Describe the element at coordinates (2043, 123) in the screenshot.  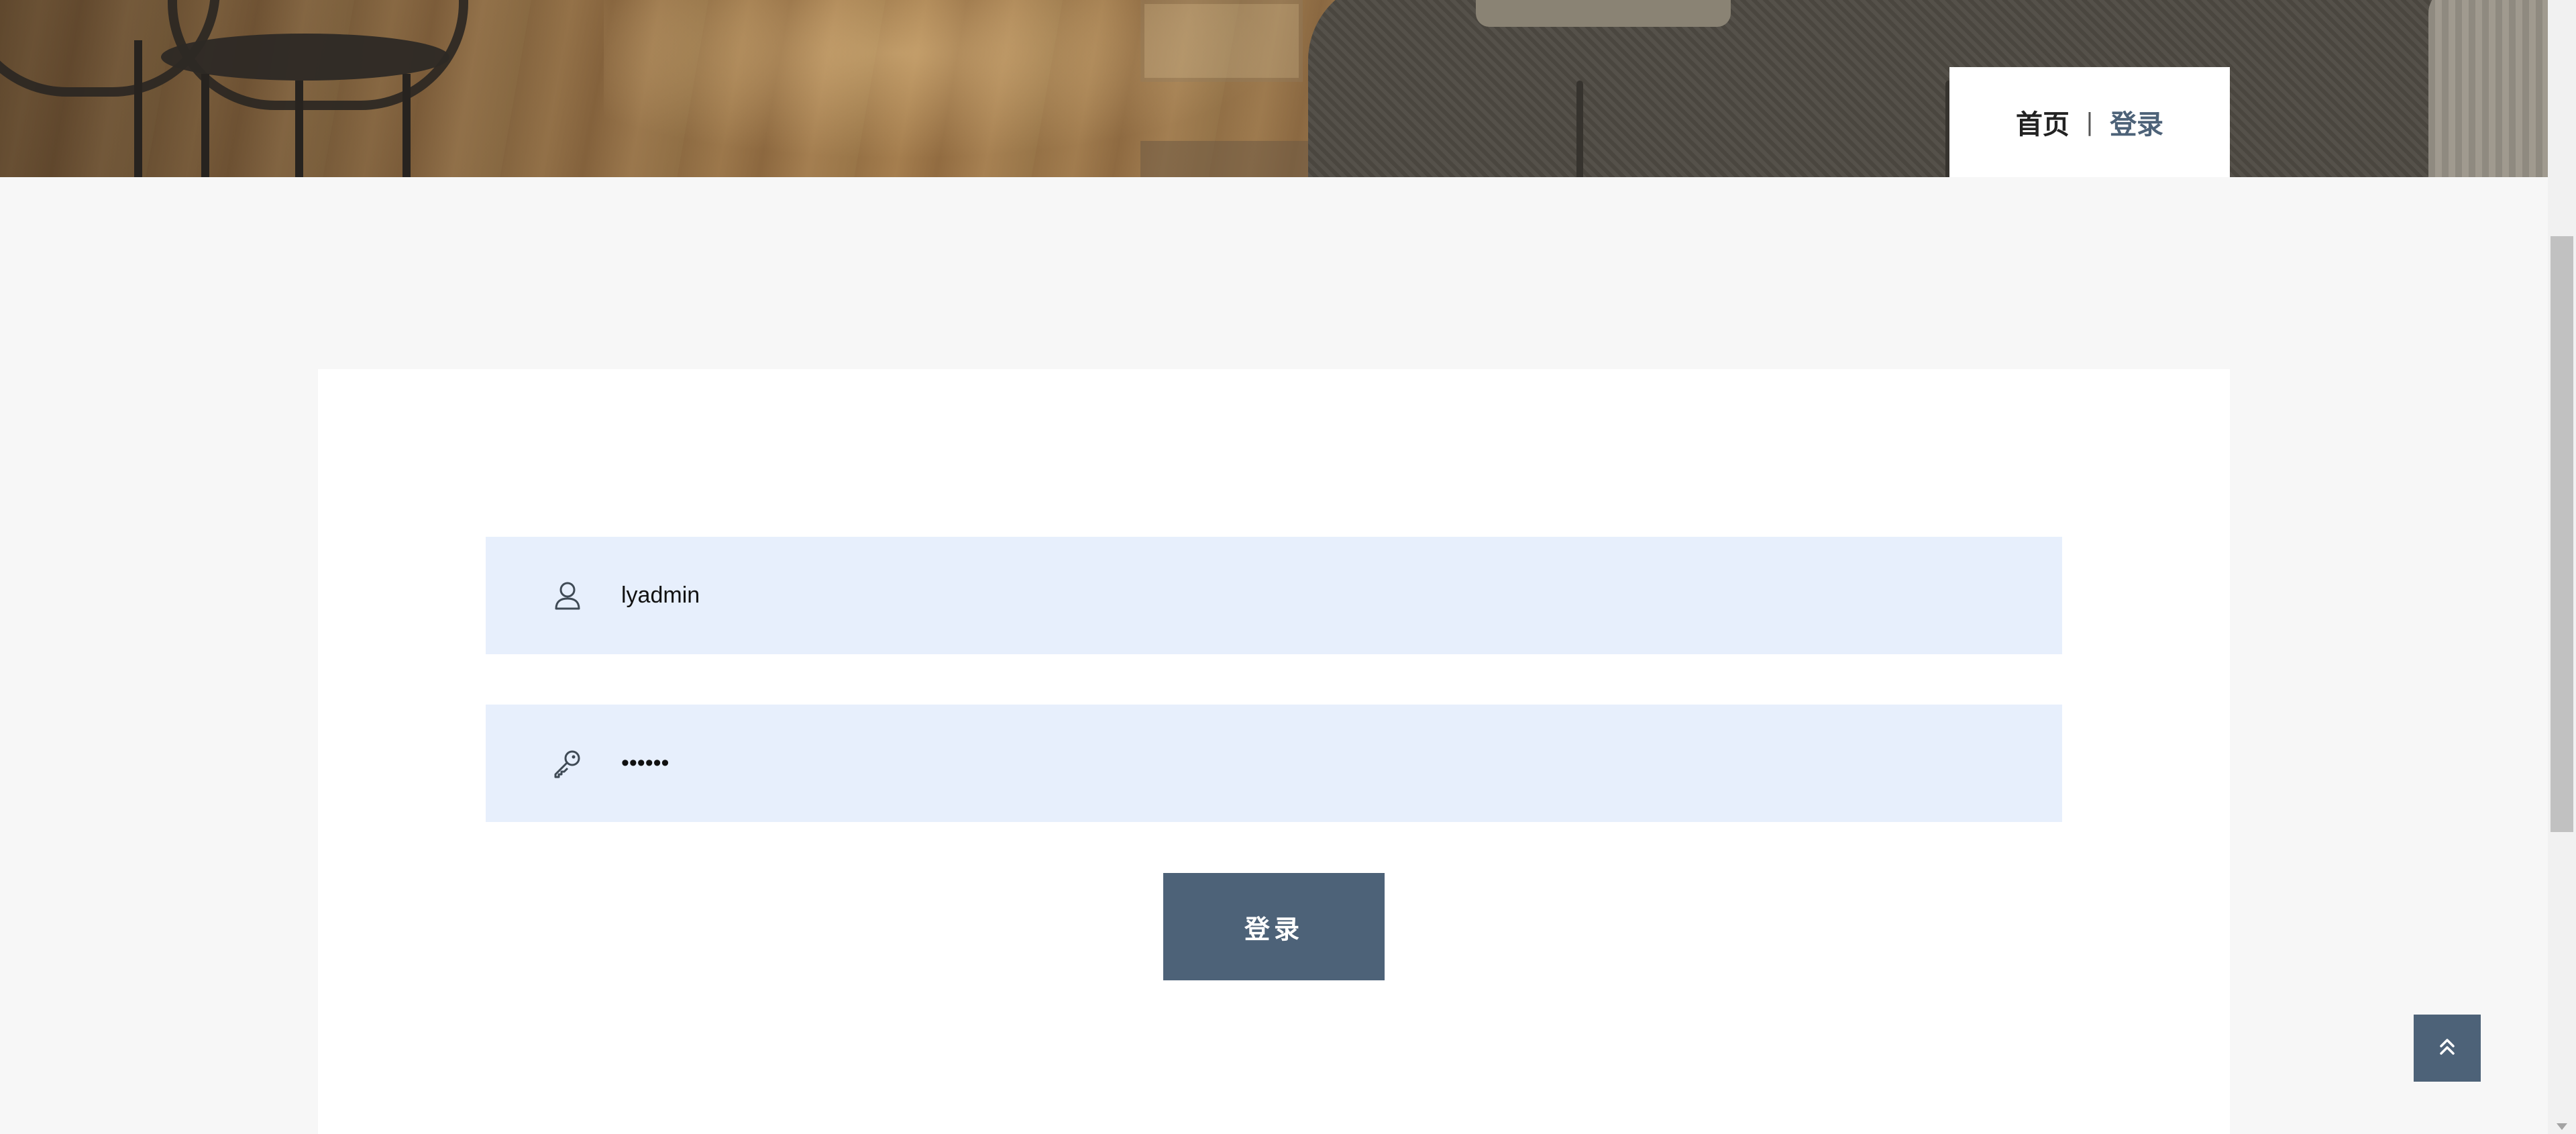
I see `breadcrumb-home-link: 首页` at that location.